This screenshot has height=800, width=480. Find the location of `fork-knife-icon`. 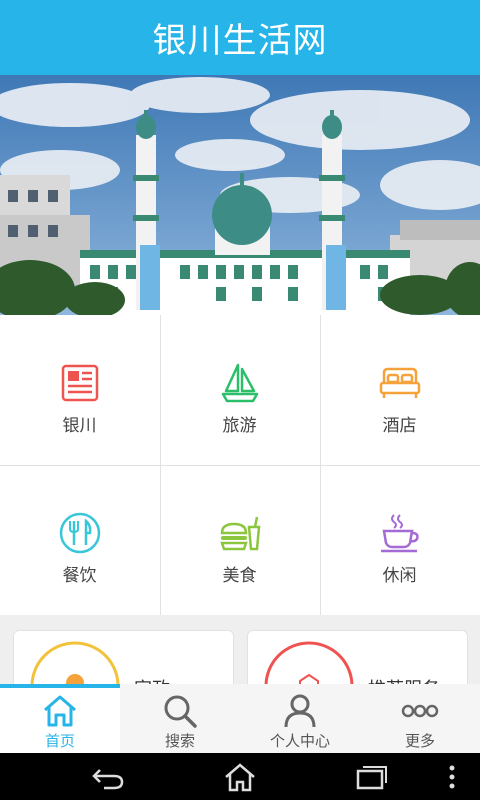

fork-knife-icon is located at coordinates (79, 533).